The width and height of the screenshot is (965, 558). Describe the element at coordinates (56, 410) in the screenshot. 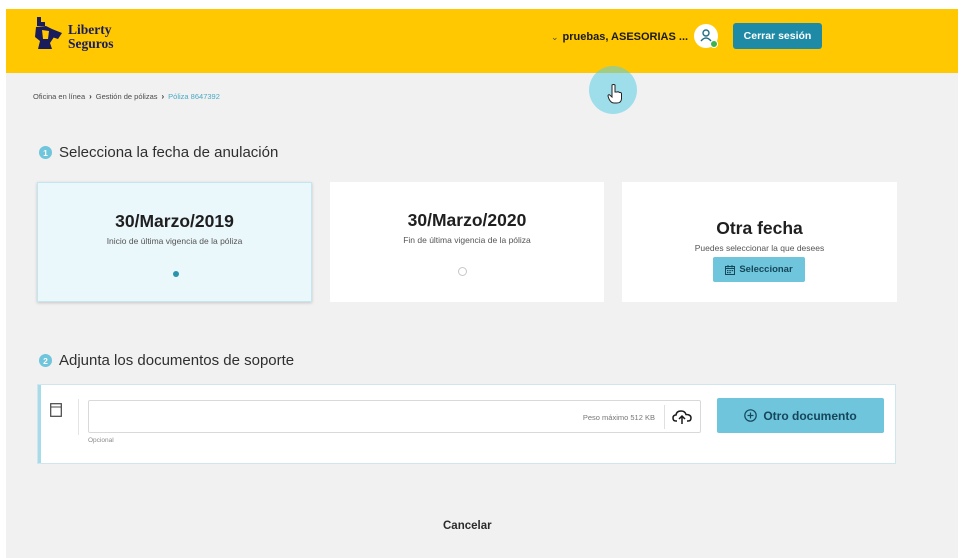

I see `document-icon` at that location.